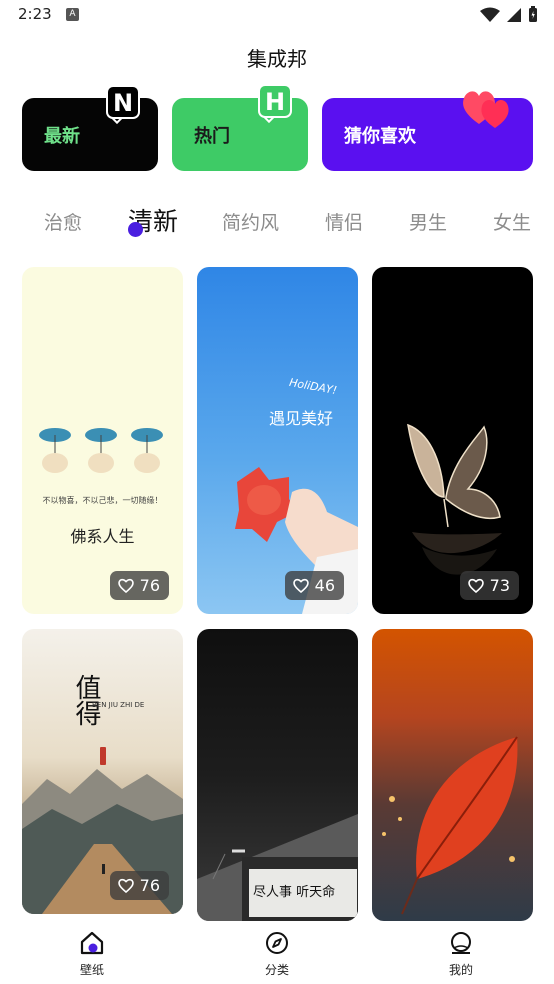 The width and height of the screenshot is (554, 984). I want to click on wallpaper-tile: 73, so click(452, 440).